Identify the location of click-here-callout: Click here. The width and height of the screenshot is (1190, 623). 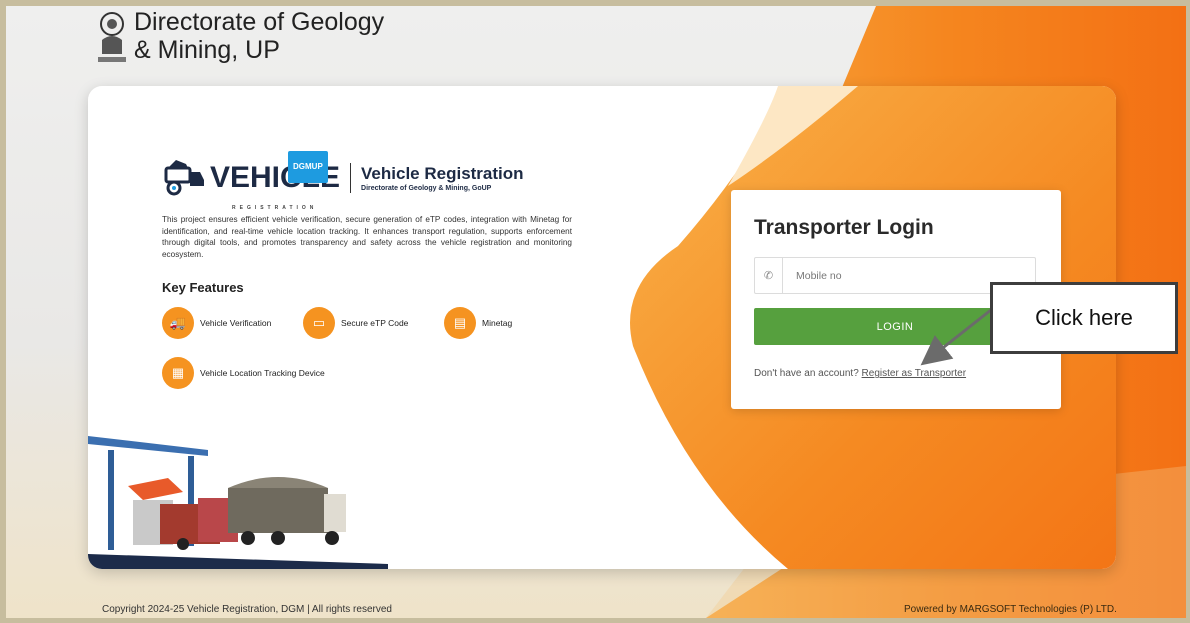
(1084, 318).